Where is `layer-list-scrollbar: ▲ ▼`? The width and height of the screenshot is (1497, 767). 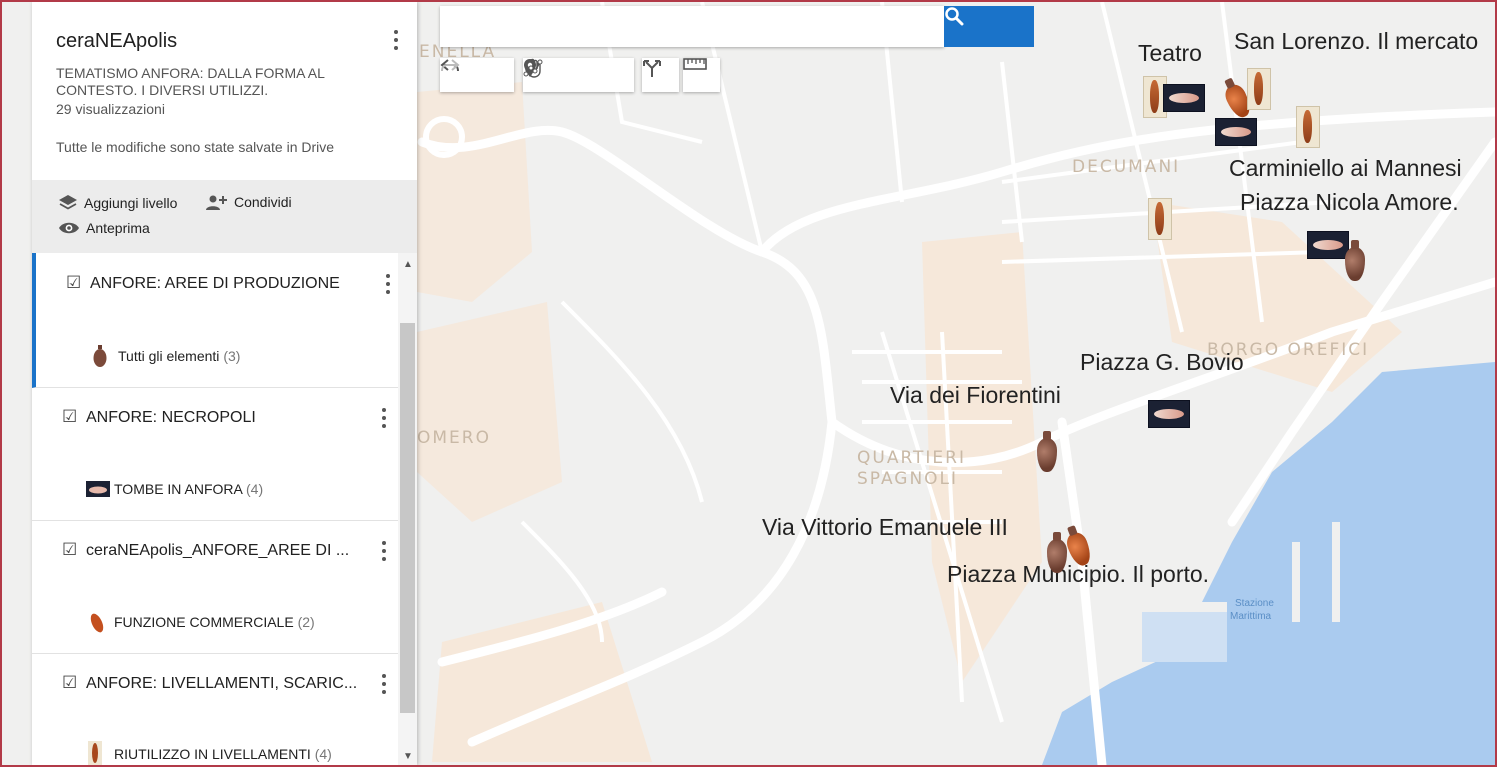 layer-list-scrollbar: ▲ ▼ is located at coordinates (407, 509).